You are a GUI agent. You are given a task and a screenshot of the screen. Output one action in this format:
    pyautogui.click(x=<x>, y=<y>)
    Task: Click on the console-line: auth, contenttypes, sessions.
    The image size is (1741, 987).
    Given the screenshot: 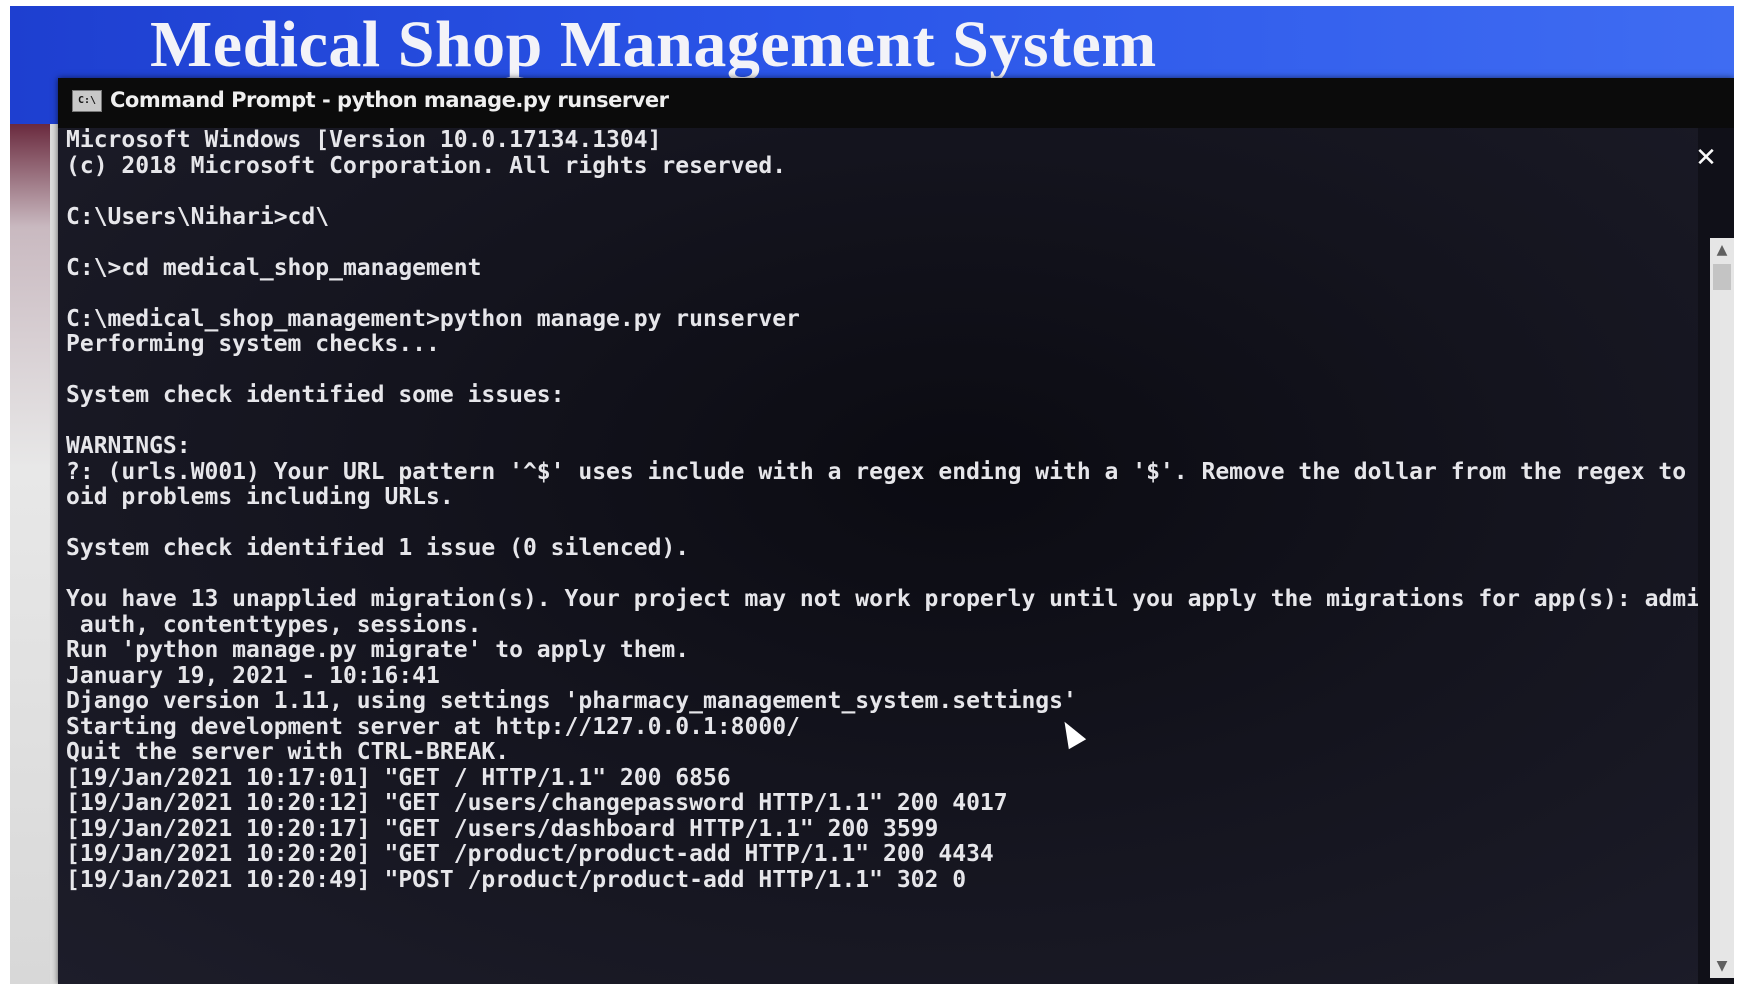 What is the action you would take?
    pyautogui.click(x=274, y=624)
    